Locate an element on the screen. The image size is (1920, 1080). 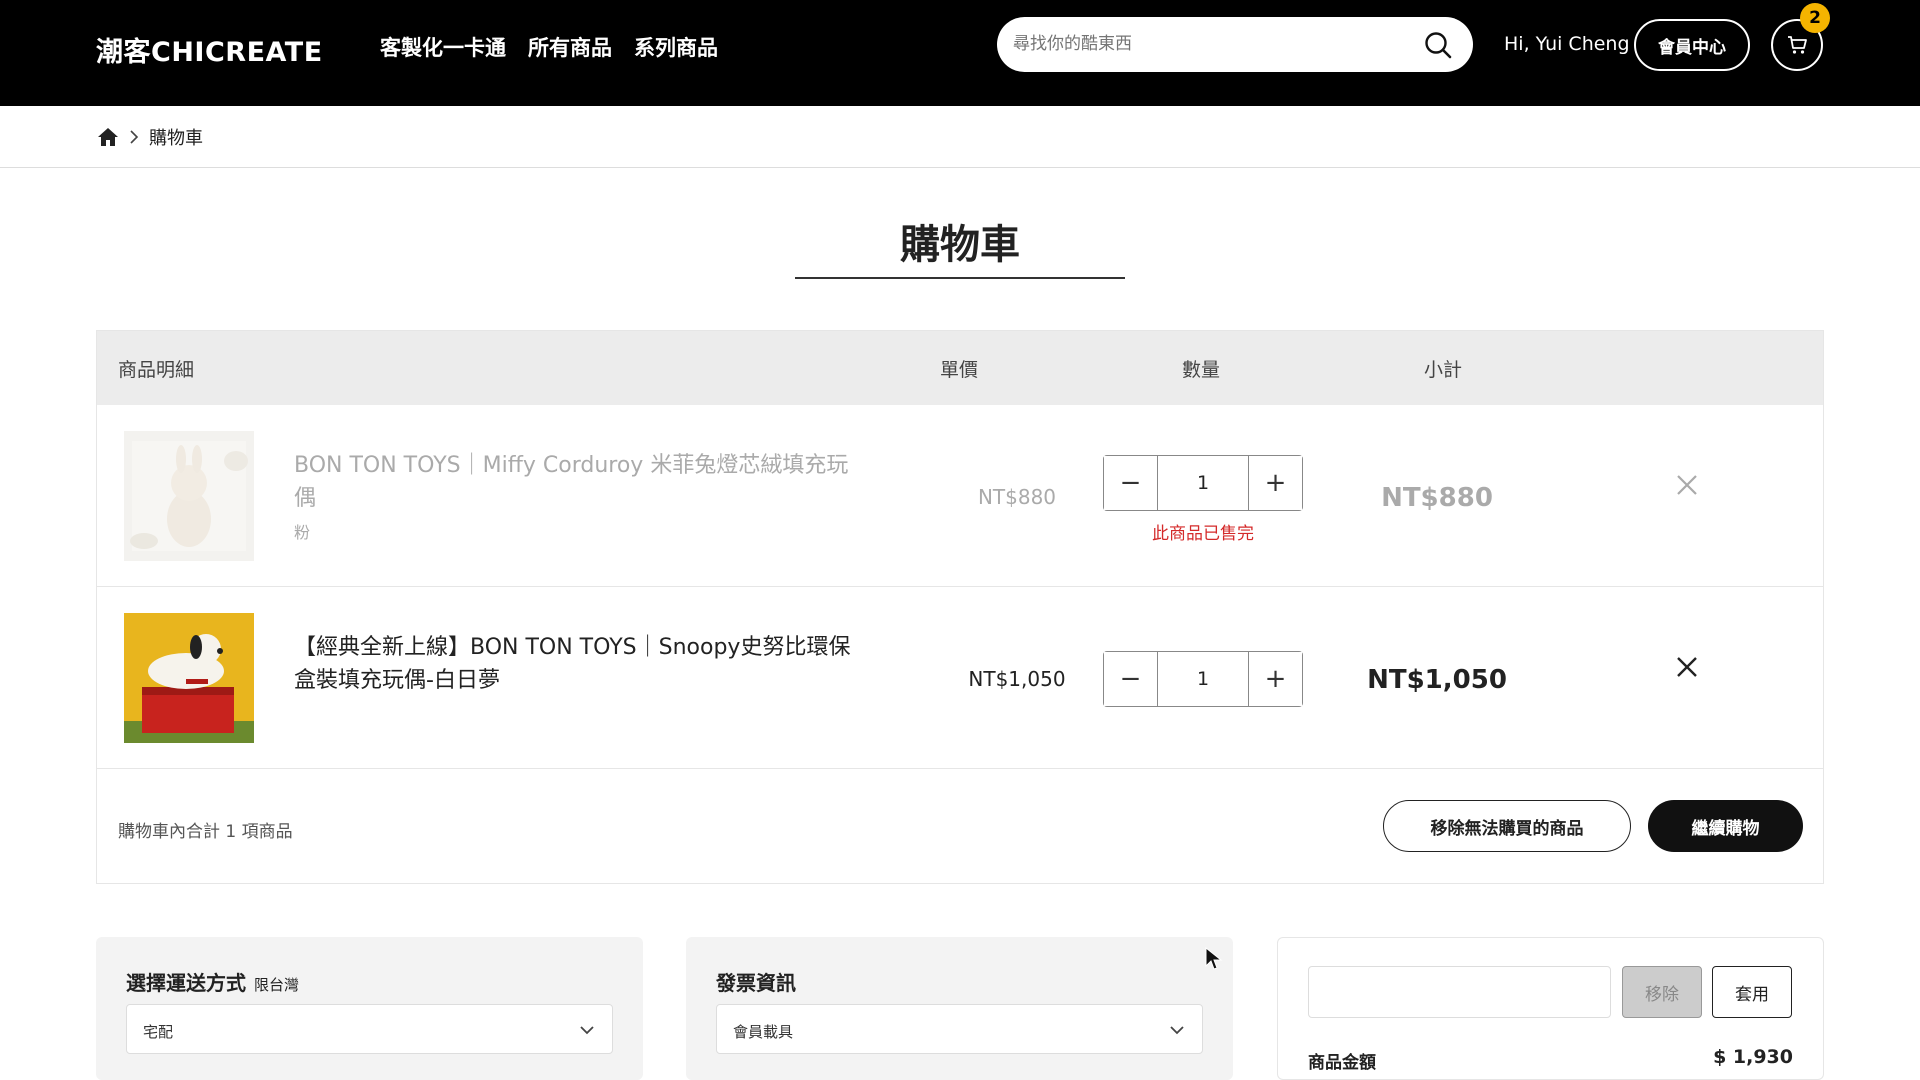
shipping-selected: 宅配 is located at coordinates (158, 1032).